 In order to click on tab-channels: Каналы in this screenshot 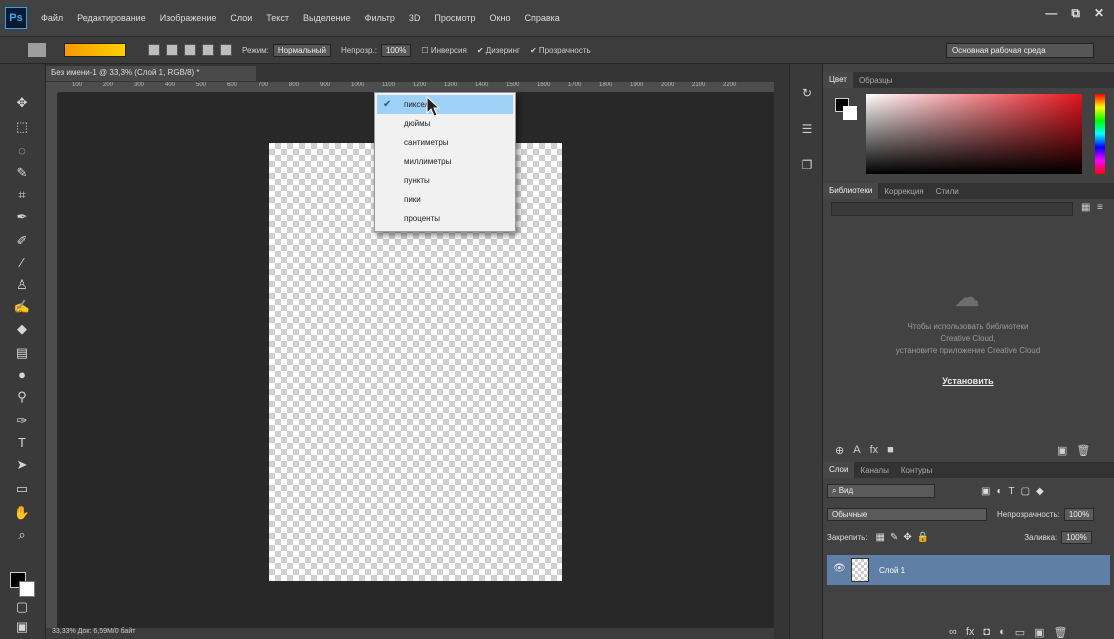, I will do `click(874, 470)`.